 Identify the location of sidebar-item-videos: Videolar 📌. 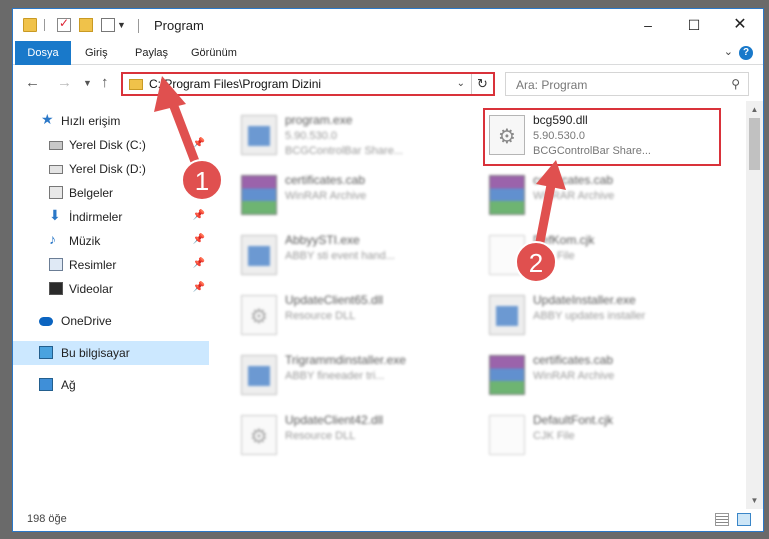
(111, 289).